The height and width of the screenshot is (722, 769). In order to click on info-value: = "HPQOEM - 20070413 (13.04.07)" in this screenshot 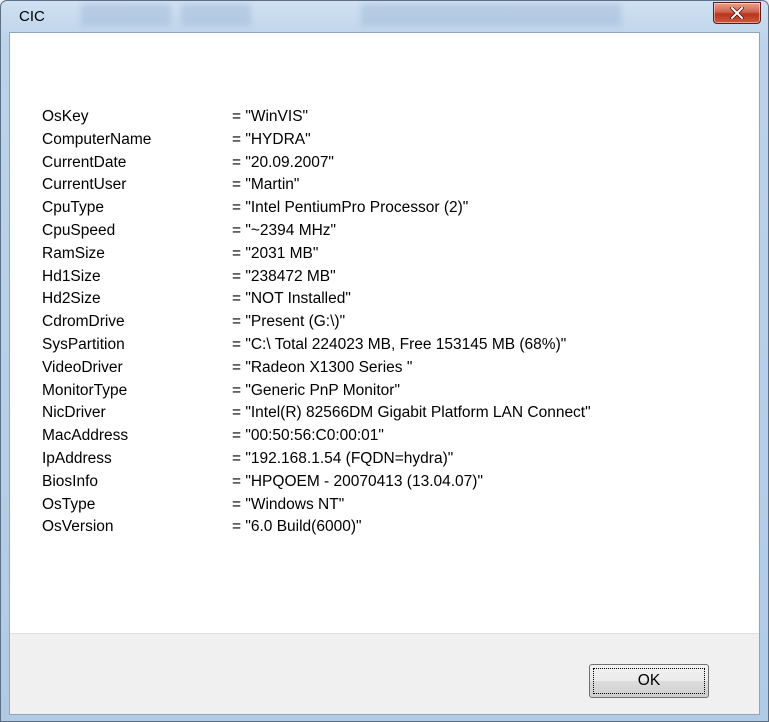, I will do `click(357, 481)`.